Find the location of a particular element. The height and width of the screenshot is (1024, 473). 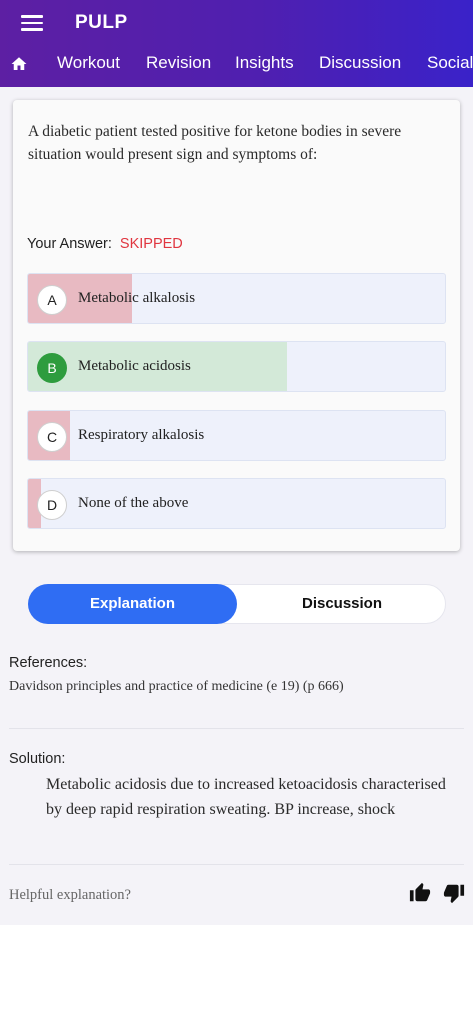

option-b-text: Metabolic acidosis is located at coordinates (134, 366).